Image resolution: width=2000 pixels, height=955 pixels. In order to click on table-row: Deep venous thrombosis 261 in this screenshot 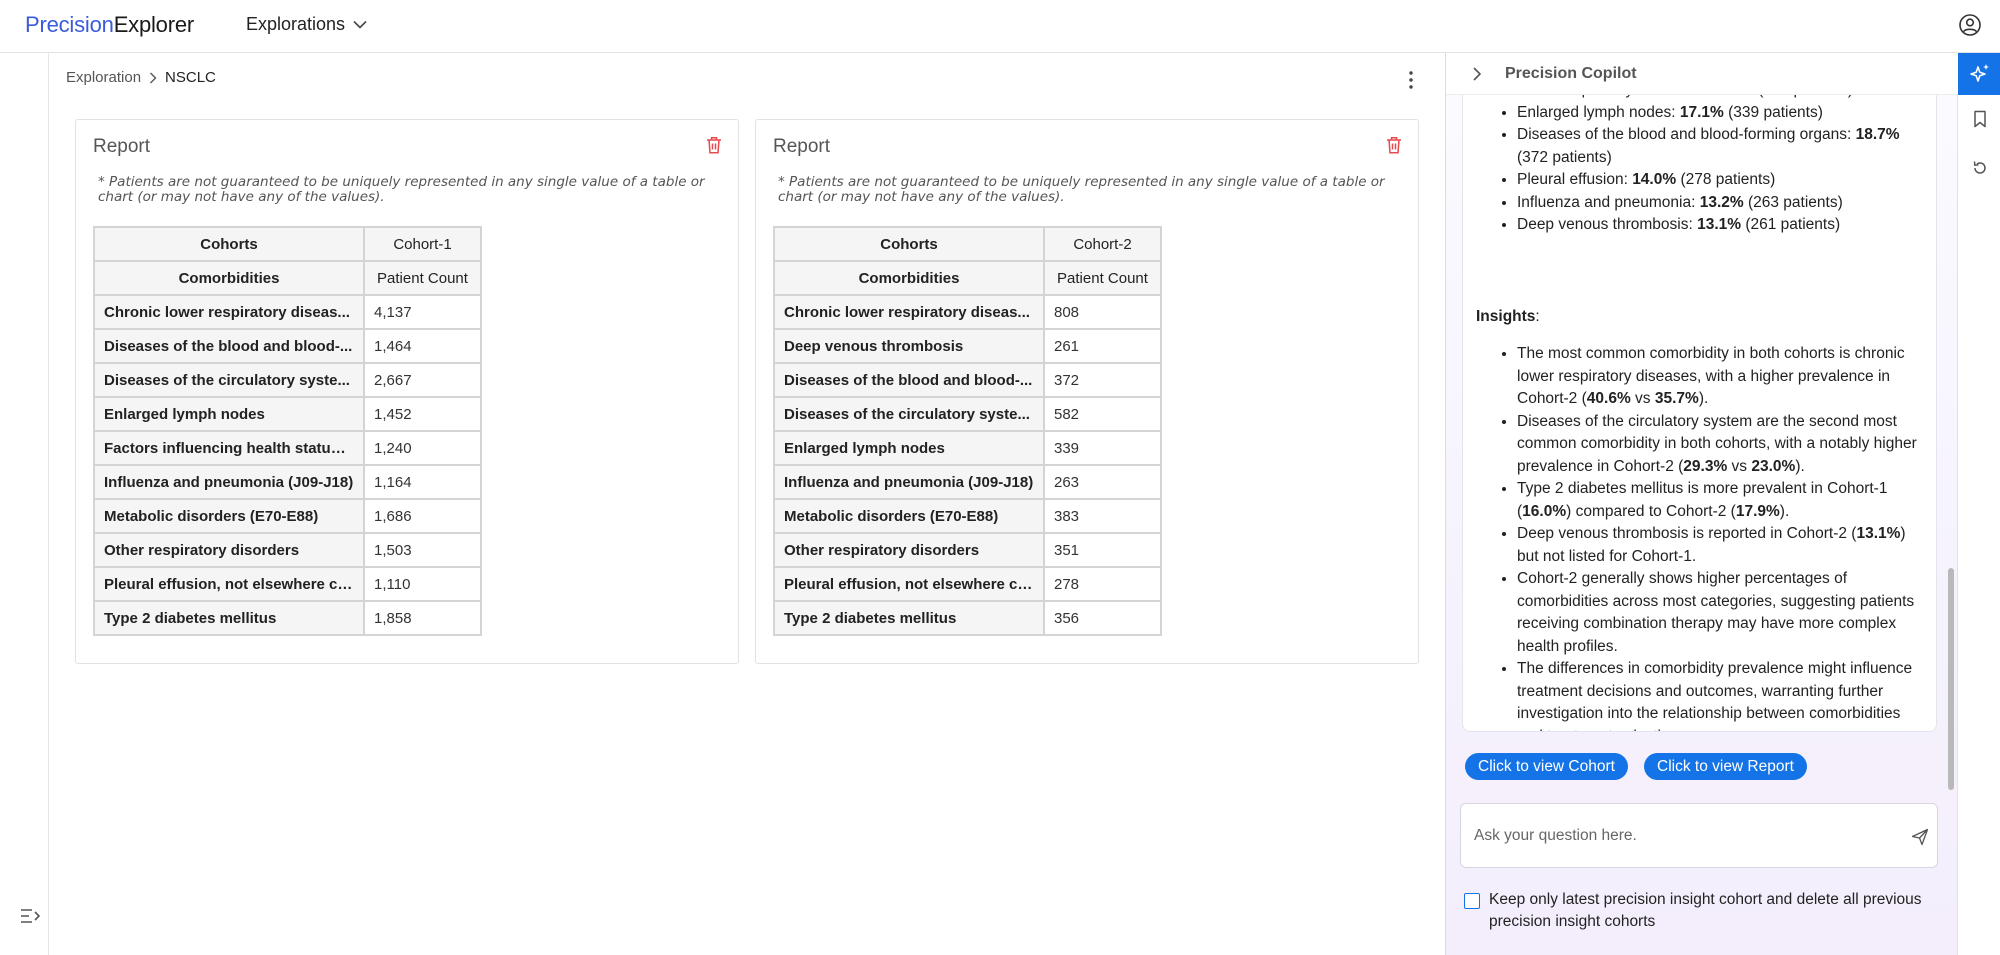, I will do `click(967, 346)`.